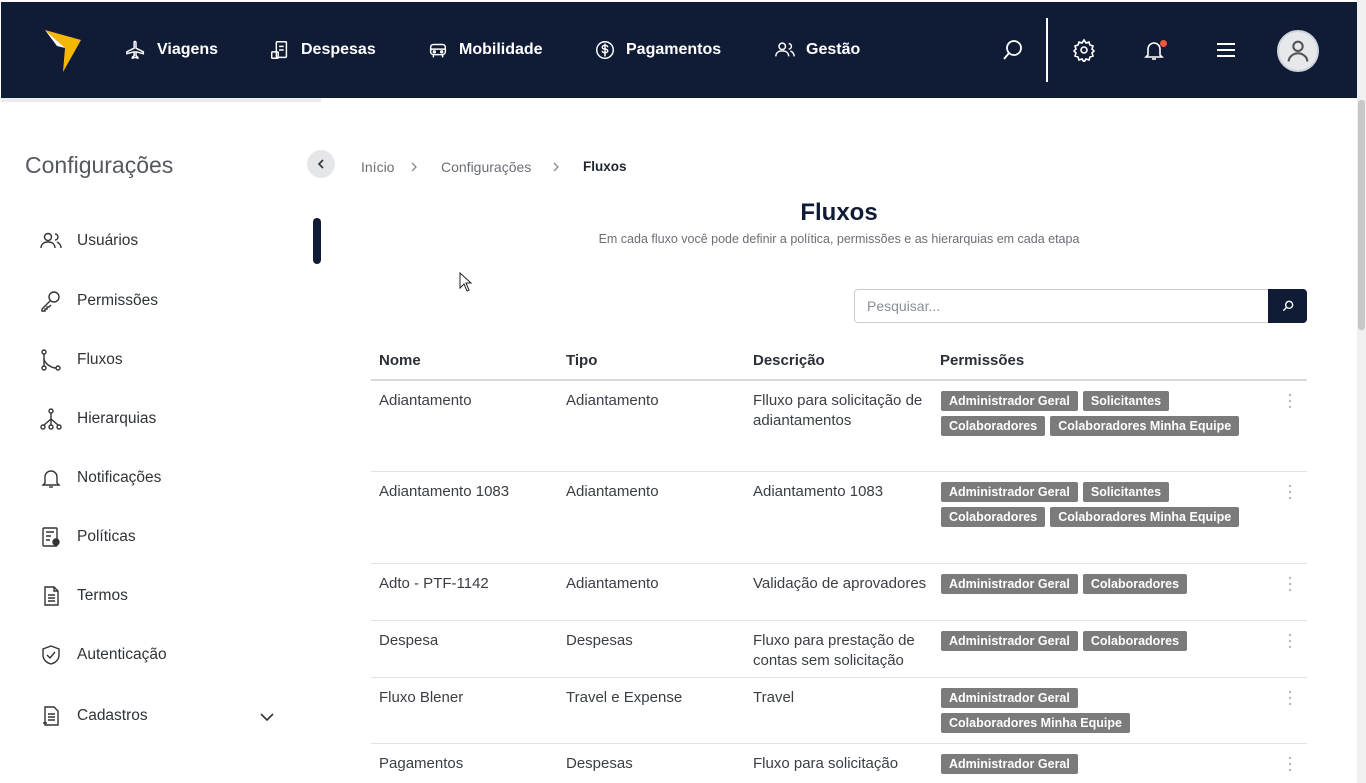 Image resolution: width=1366 pixels, height=783 pixels. I want to click on search-input, so click(1061, 306).